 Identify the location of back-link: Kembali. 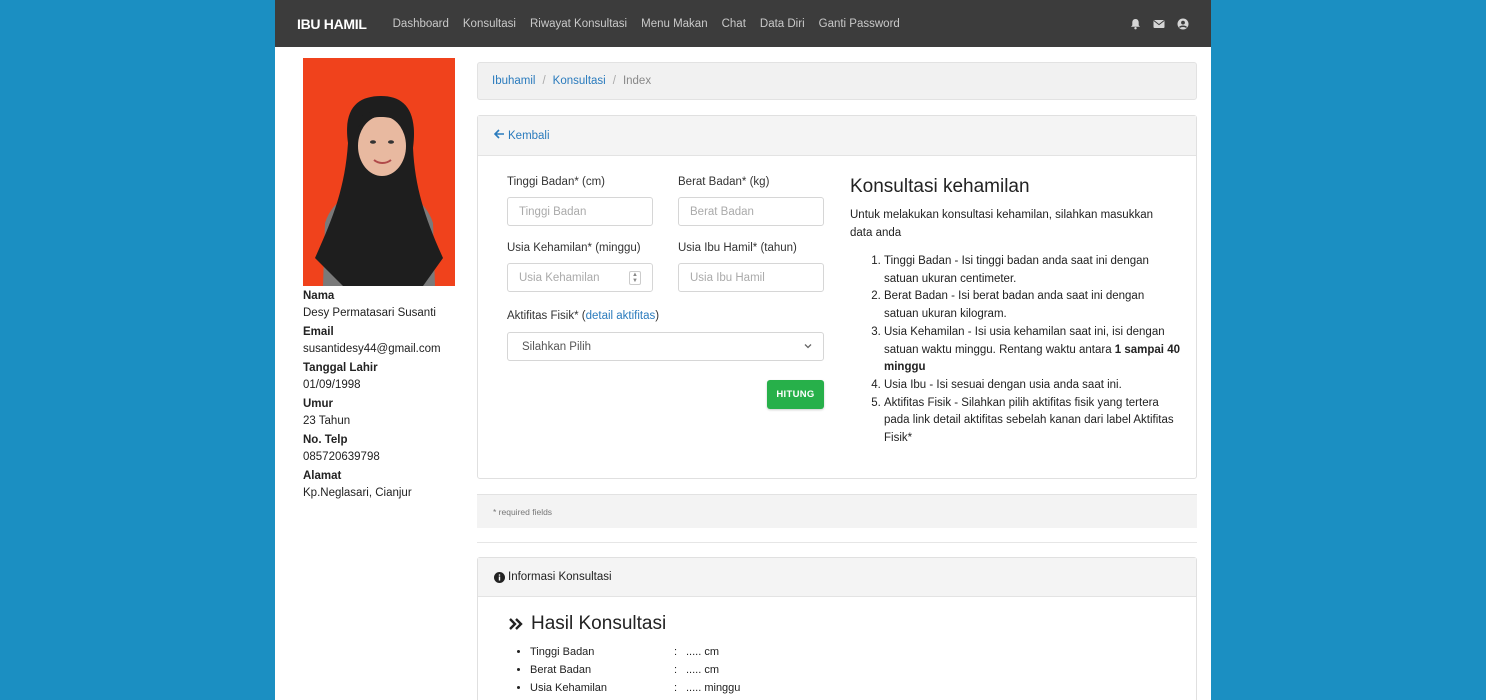
(521, 135).